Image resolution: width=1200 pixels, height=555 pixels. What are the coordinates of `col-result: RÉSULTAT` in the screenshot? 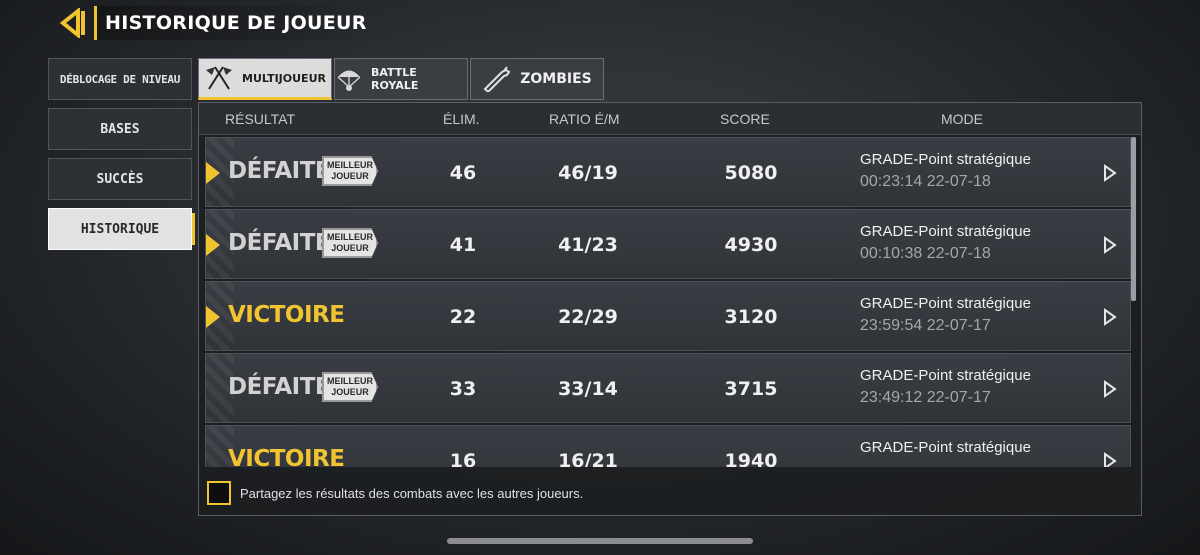 It's located at (260, 119).